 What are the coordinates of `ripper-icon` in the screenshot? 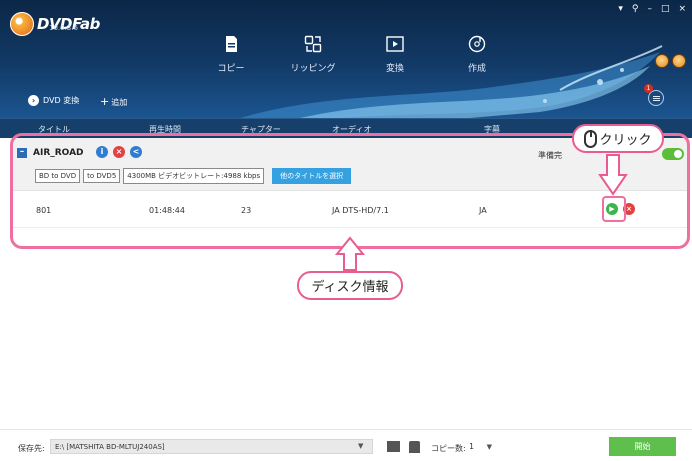 It's located at (313, 44).